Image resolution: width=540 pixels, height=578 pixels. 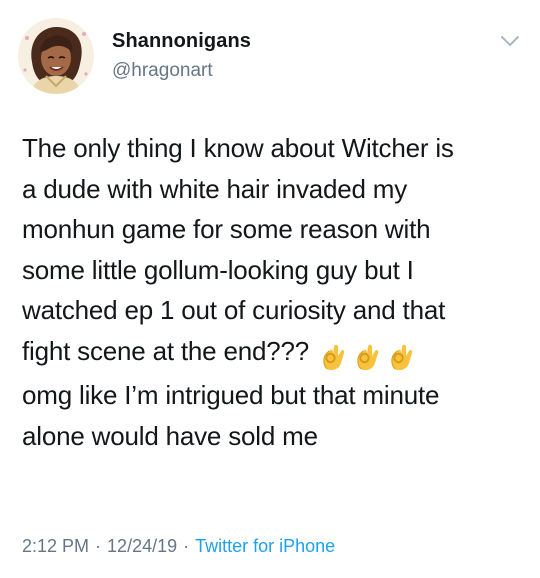 What do you see at coordinates (178, 546) in the screenshot?
I see `tweet-meta: 2:12 PM · 12/24/19 · Twitter for iPhone` at bounding box center [178, 546].